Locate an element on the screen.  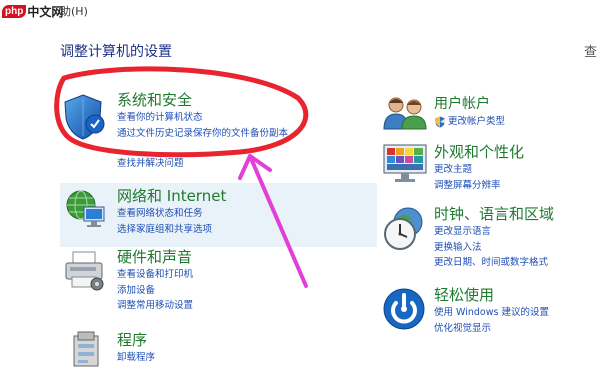
link-file-history: 通过文件历史记录保存你的文件备份副本 is located at coordinates (202, 134).